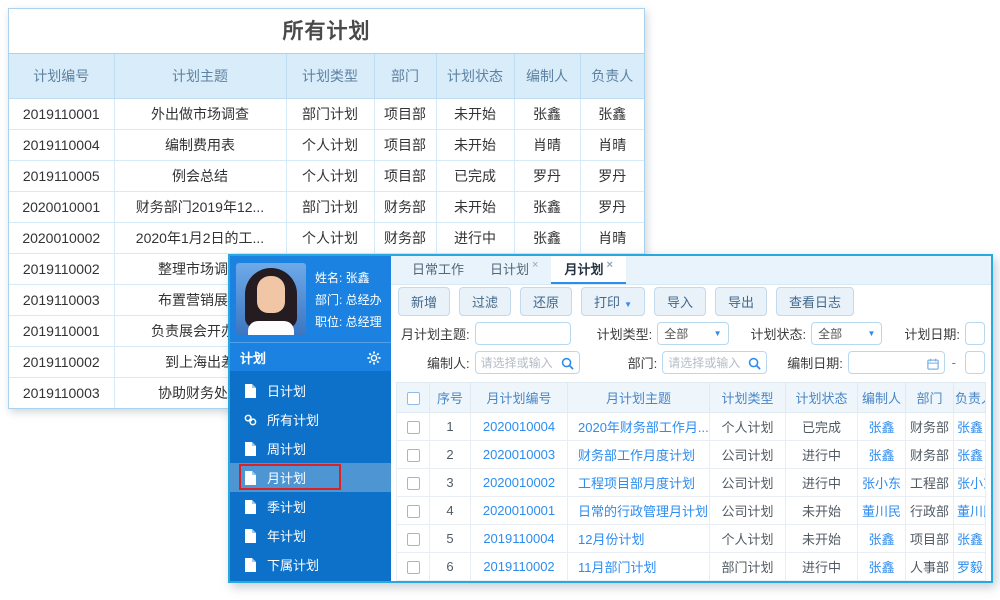 Image resolution: width=1000 pixels, height=600 pixels. What do you see at coordinates (588, 270) in the screenshot?
I see `tab-monthly-plan: 月计划 ×` at bounding box center [588, 270].